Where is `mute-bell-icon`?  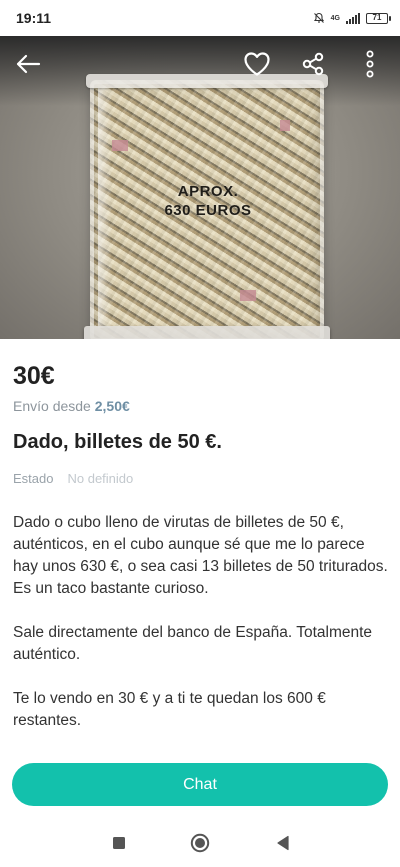 mute-bell-icon is located at coordinates (318, 17).